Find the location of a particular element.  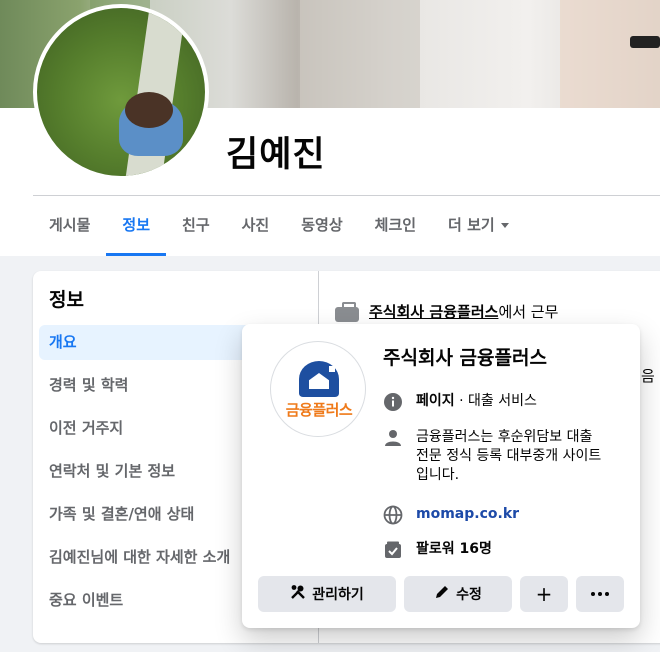

work-entry: 주식회사 금융플러스에서 근무 is located at coordinates (446, 311).